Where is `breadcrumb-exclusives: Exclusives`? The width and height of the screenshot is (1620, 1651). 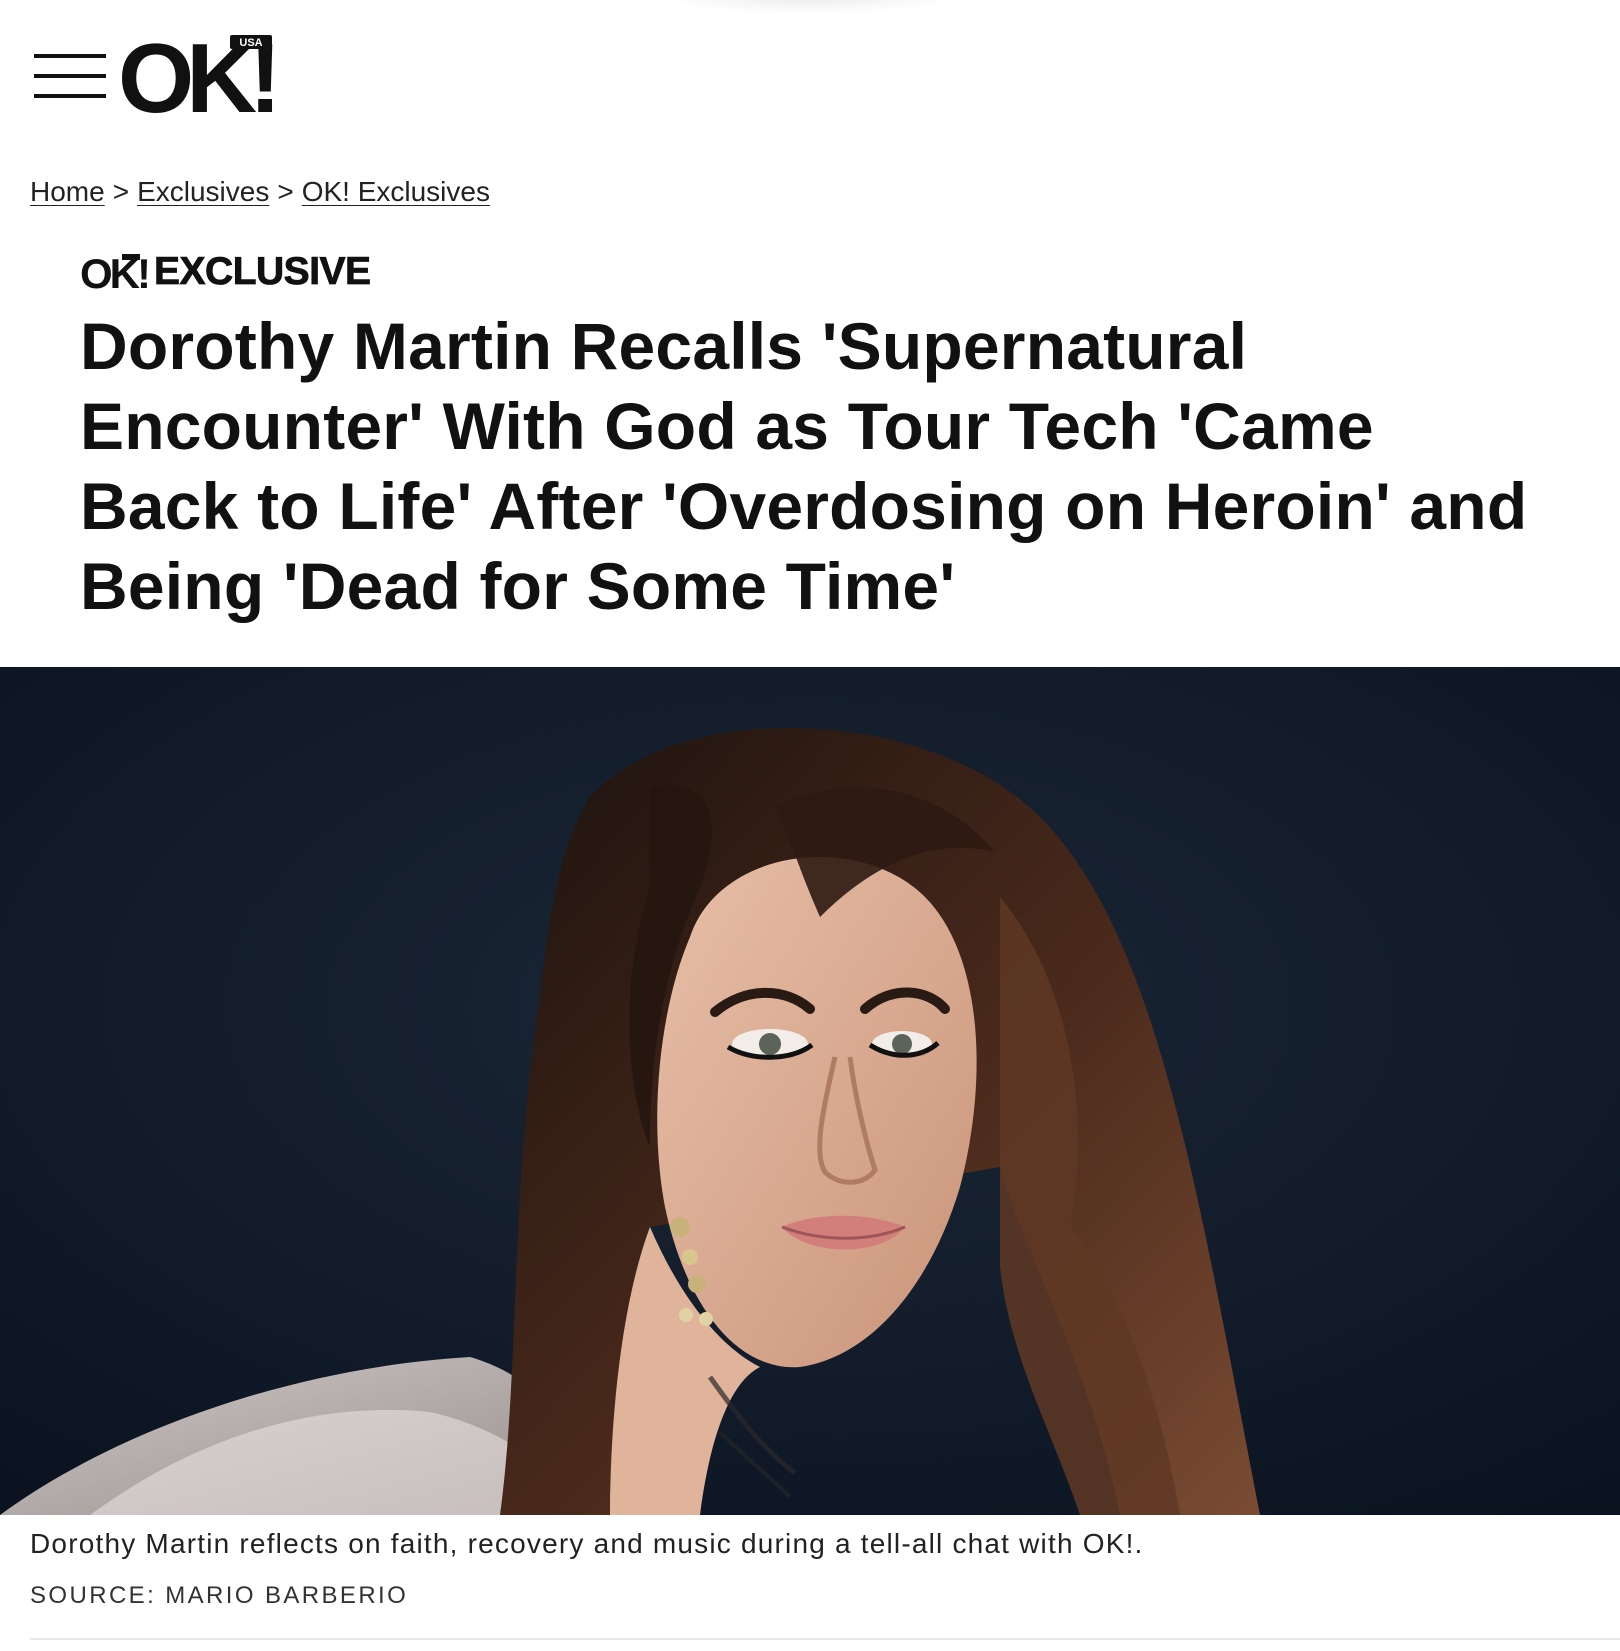 breadcrumb-exclusives: Exclusives is located at coordinates (203, 191).